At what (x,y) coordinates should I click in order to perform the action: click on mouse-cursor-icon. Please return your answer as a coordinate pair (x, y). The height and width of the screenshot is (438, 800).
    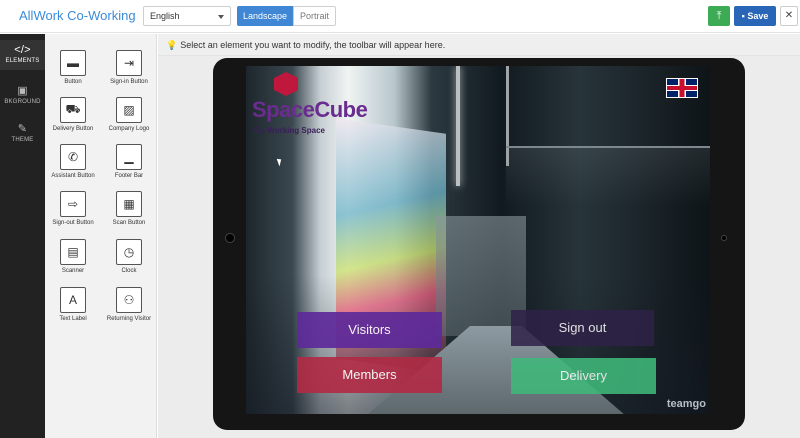
    Looking at the image, I should click on (280, 162).